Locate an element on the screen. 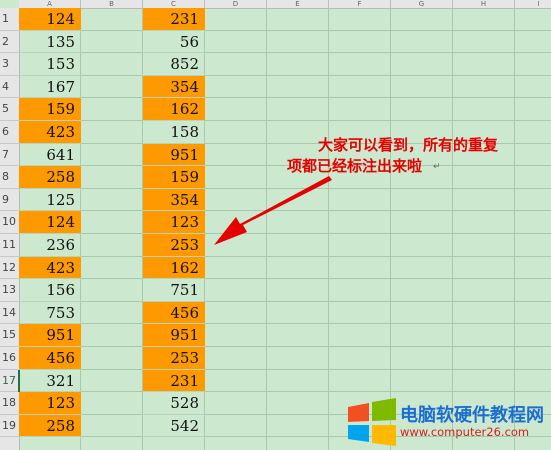 Image resolution: width=551 pixels, height=450 pixels. active-row-indicator is located at coordinates (19, 381).